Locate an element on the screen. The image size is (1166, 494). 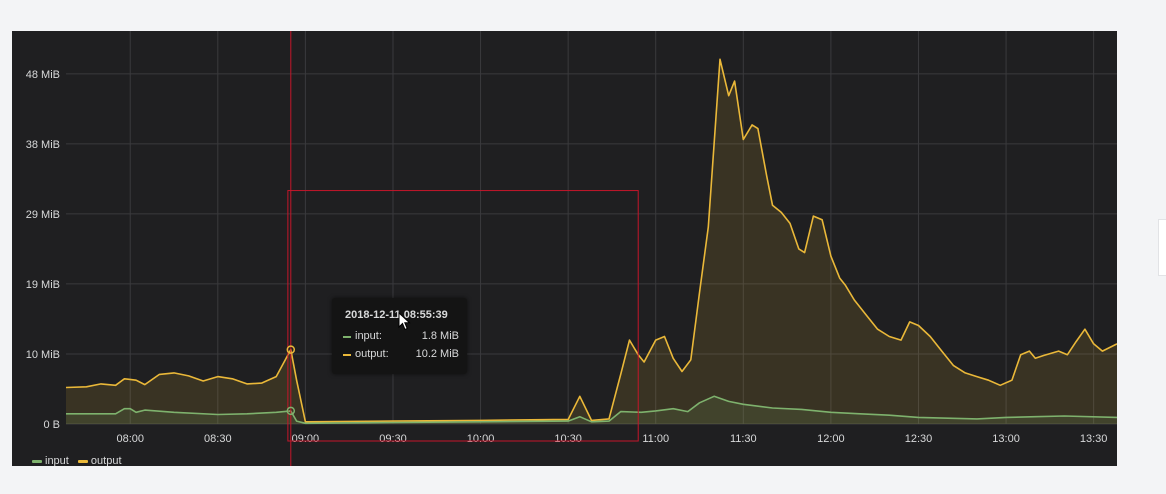
y-tick-label: 29 MiB is located at coordinates (43, 215).